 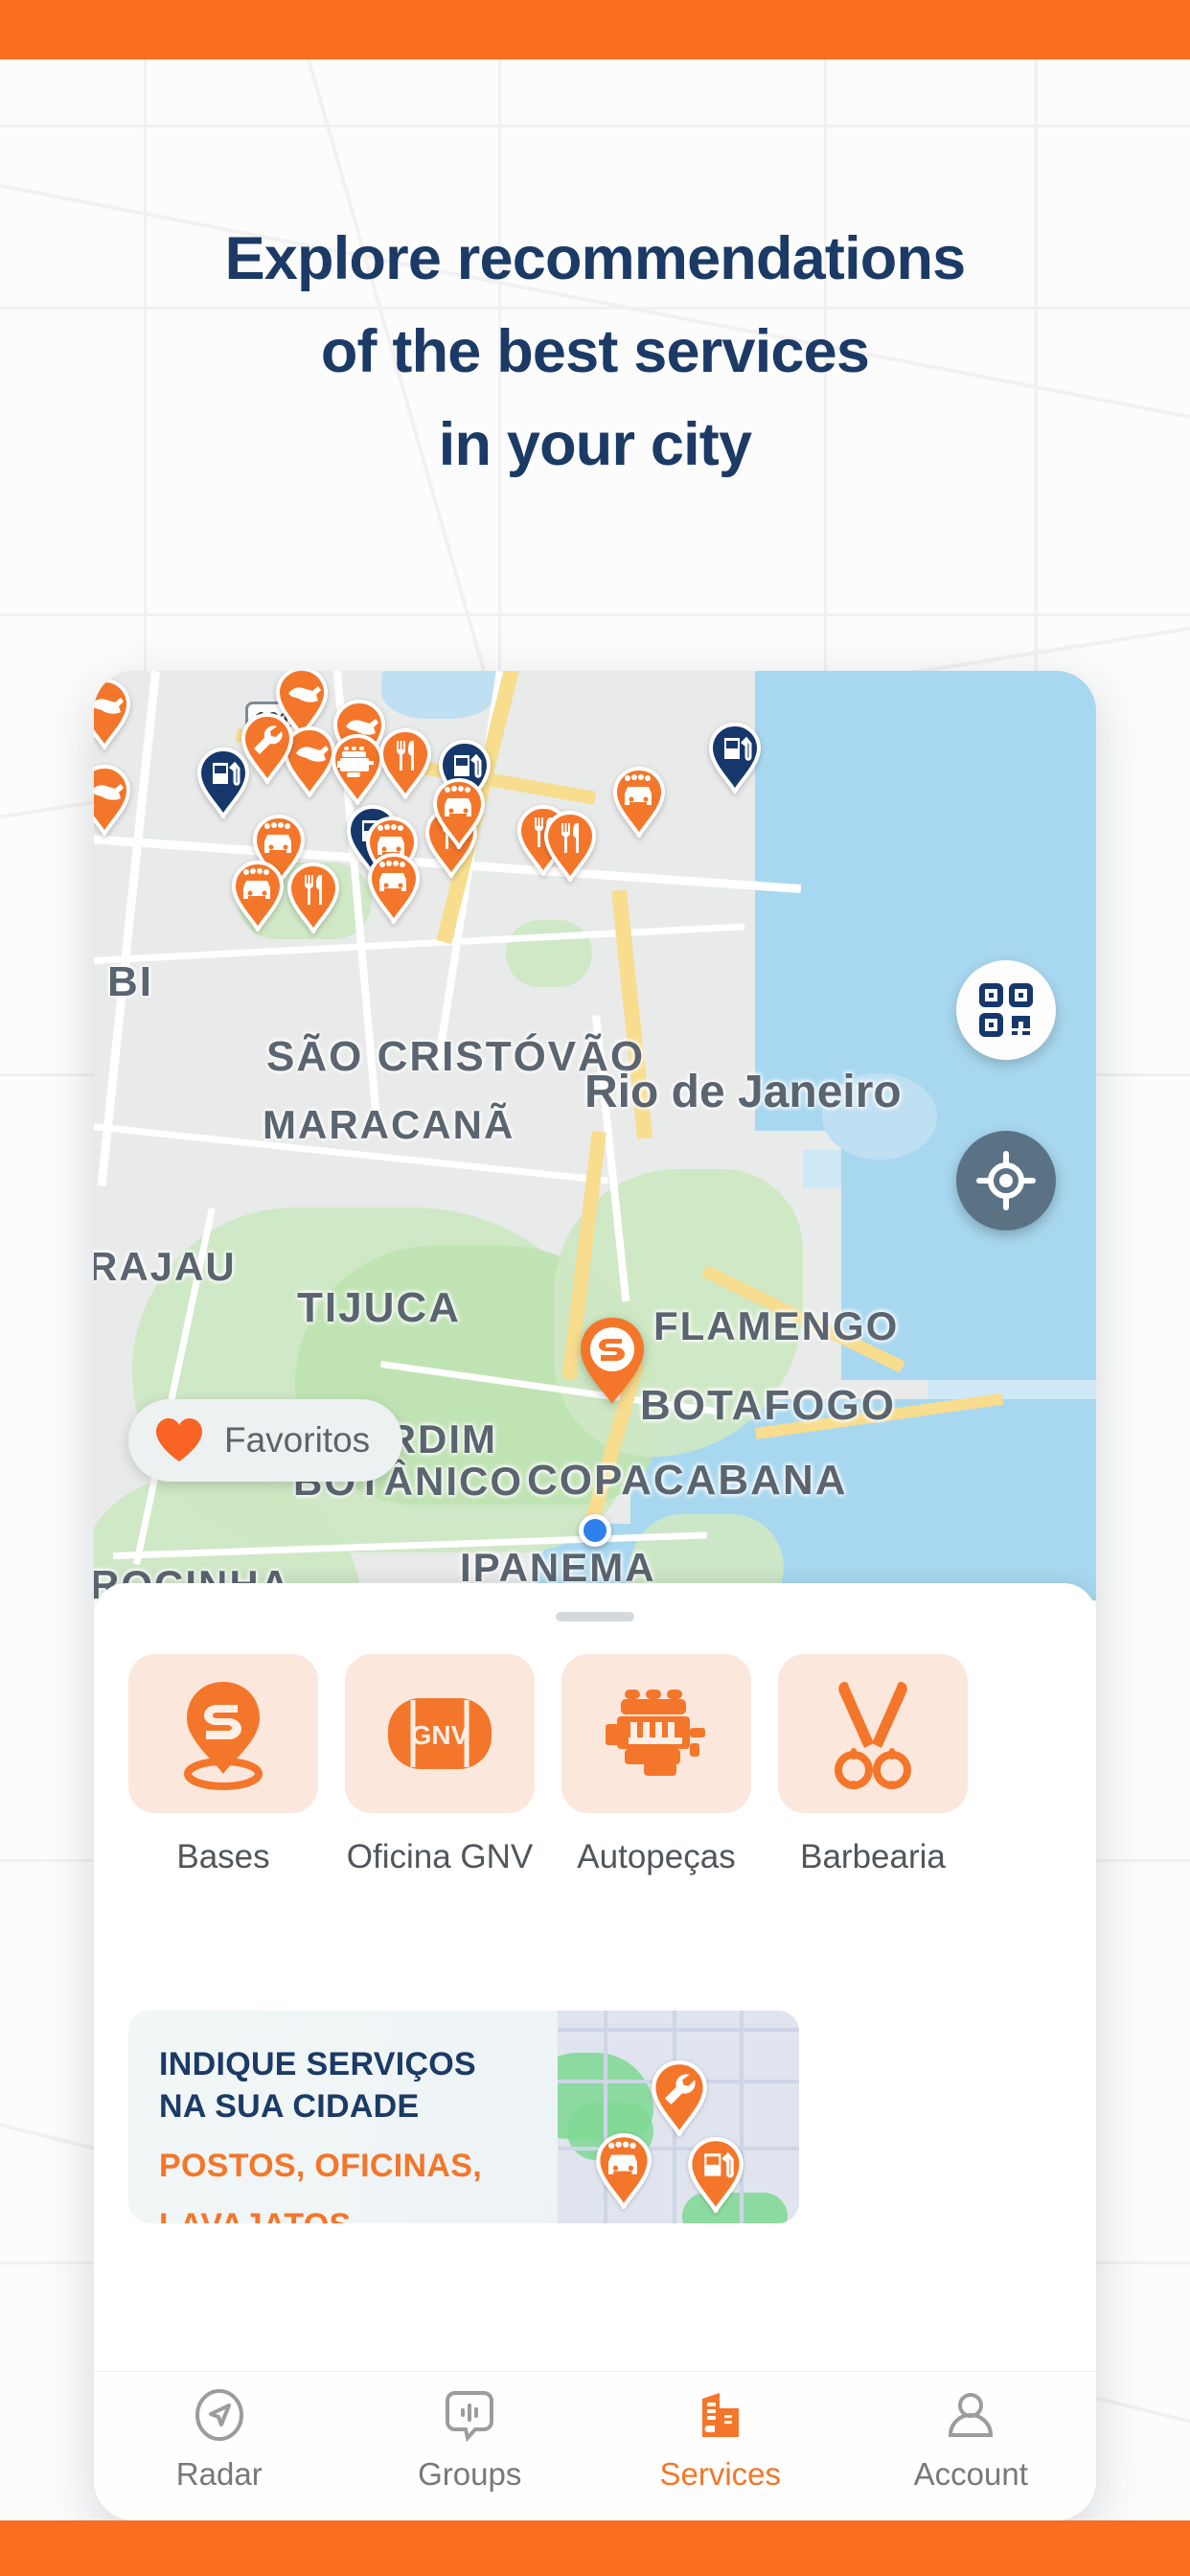 I want to click on account-icon, so click(x=972, y=2414).